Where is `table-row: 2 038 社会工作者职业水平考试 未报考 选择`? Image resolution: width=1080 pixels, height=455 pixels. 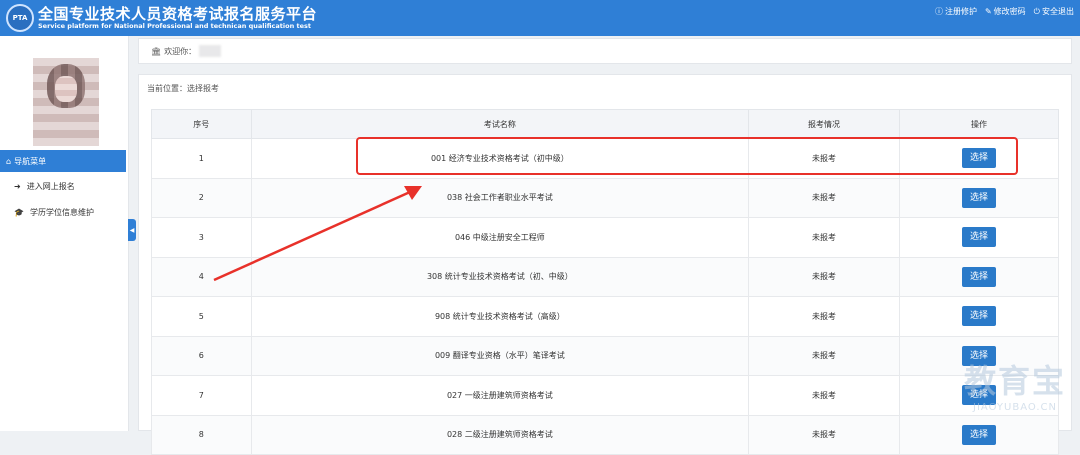 table-row: 2 038 社会工作者职业水平考试 未报考 选择 is located at coordinates (605, 197).